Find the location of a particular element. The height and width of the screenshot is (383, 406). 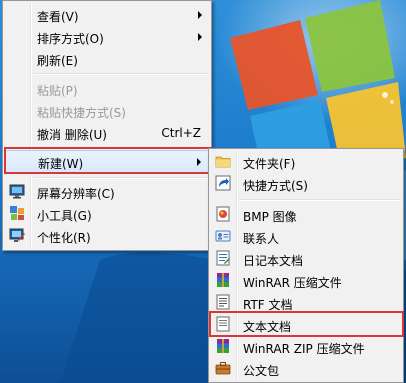

winrar-zip-icon is located at coordinates (223, 346).